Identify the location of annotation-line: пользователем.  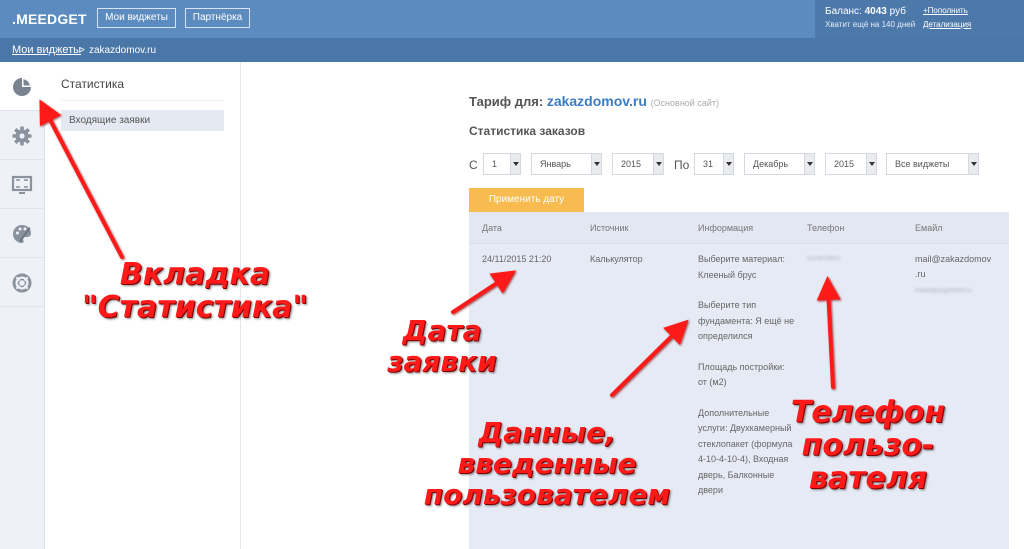
(547, 494).